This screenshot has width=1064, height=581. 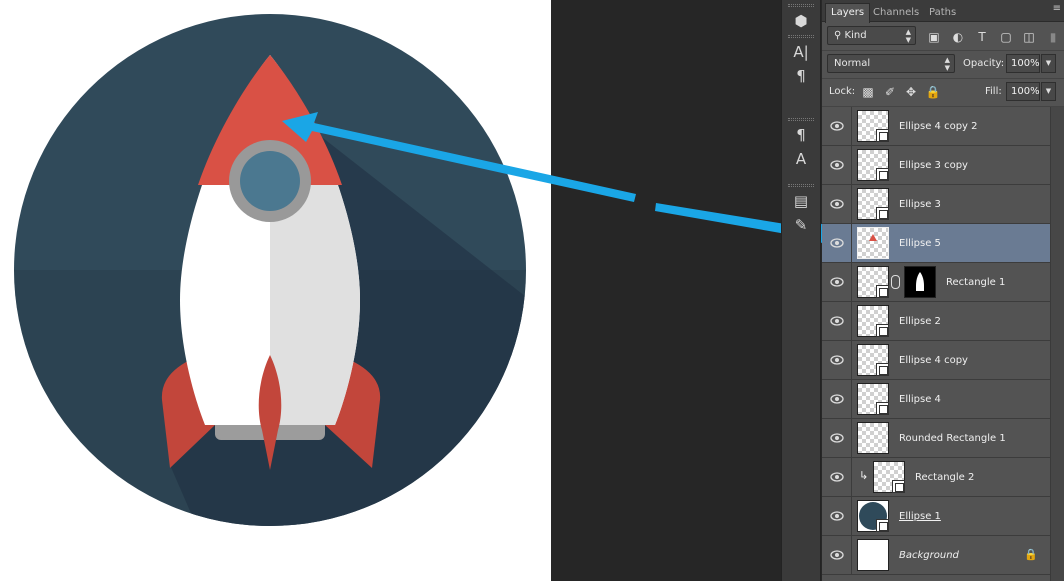 What do you see at coordinates (1048, 63) in the screenshot?
I see `opacity-slider-toggle: ▼` at bounding box center [1048, 63].